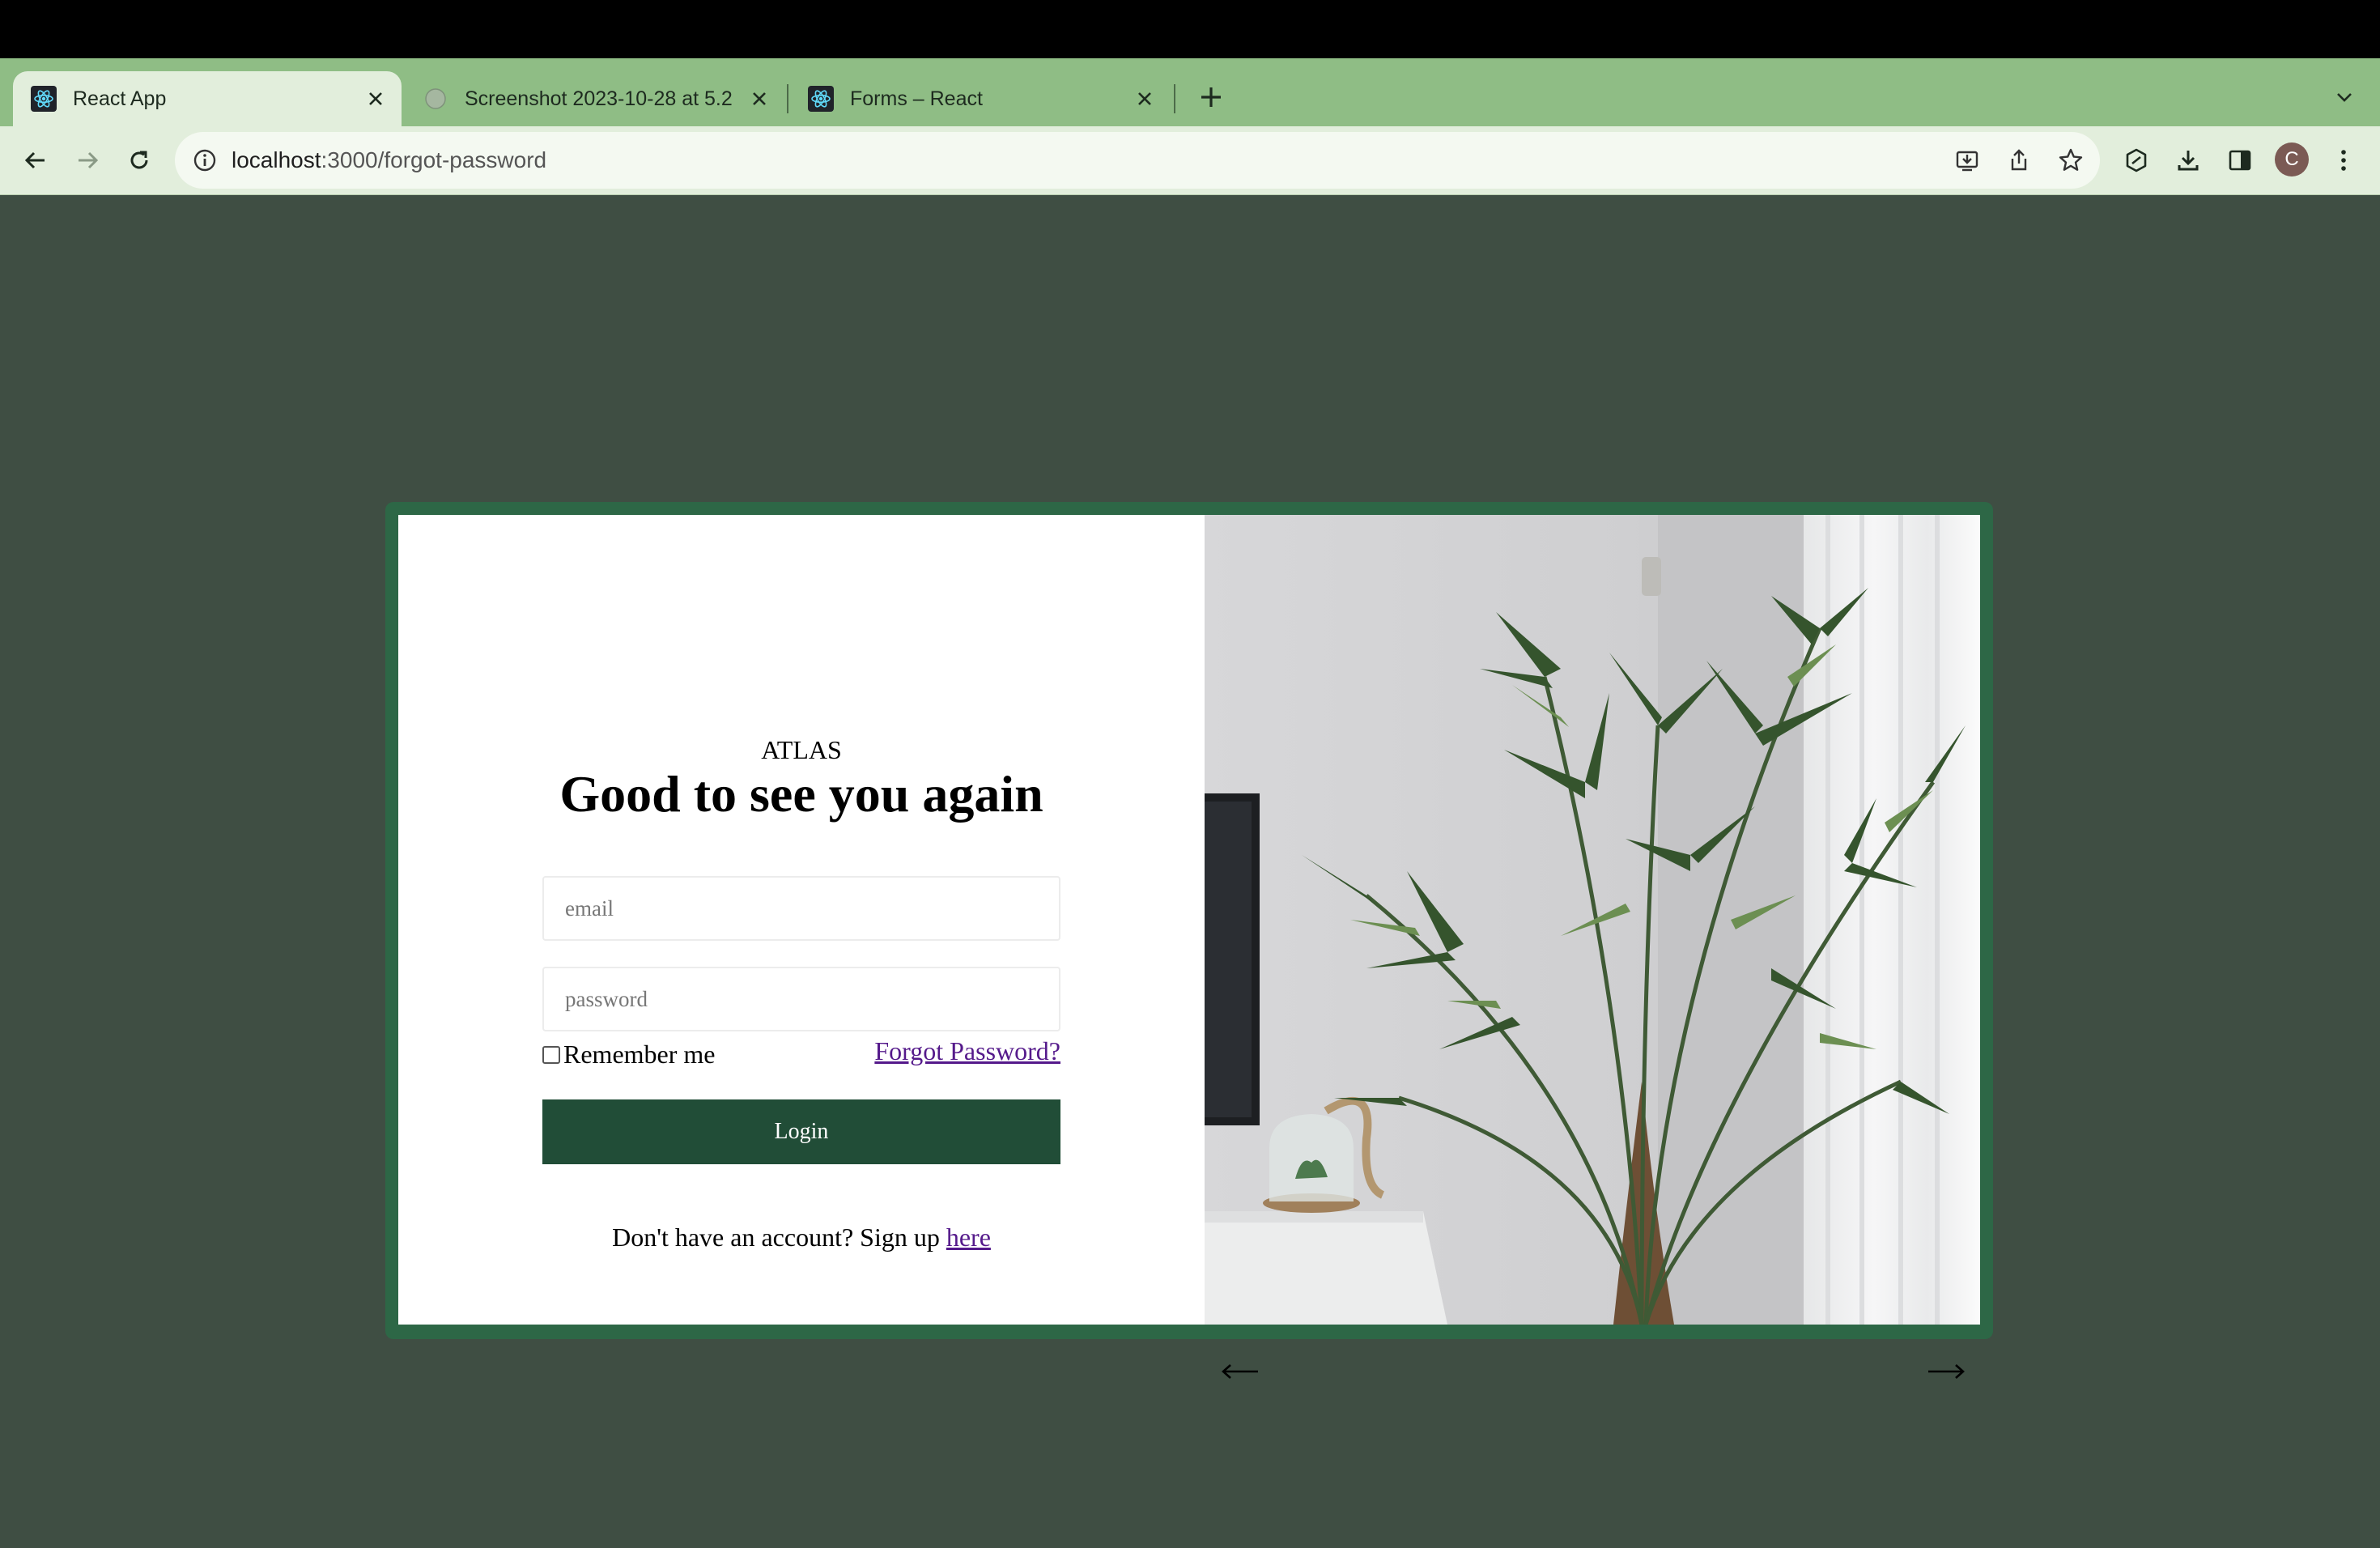 This screenshot has height=1548, width=2380. I want to click on install-app-button, so click(1967, 160).